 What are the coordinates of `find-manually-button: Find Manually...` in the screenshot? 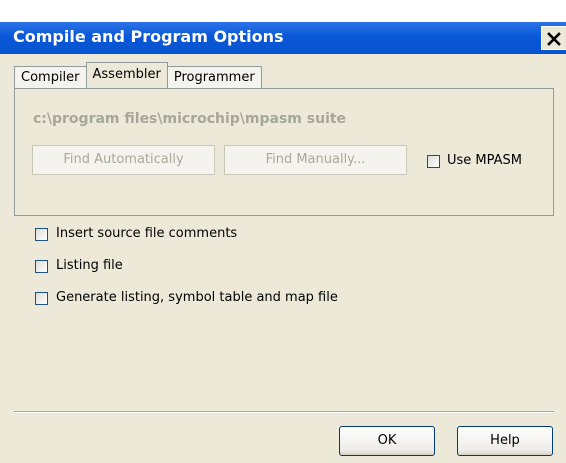 It's located at (315, 160).